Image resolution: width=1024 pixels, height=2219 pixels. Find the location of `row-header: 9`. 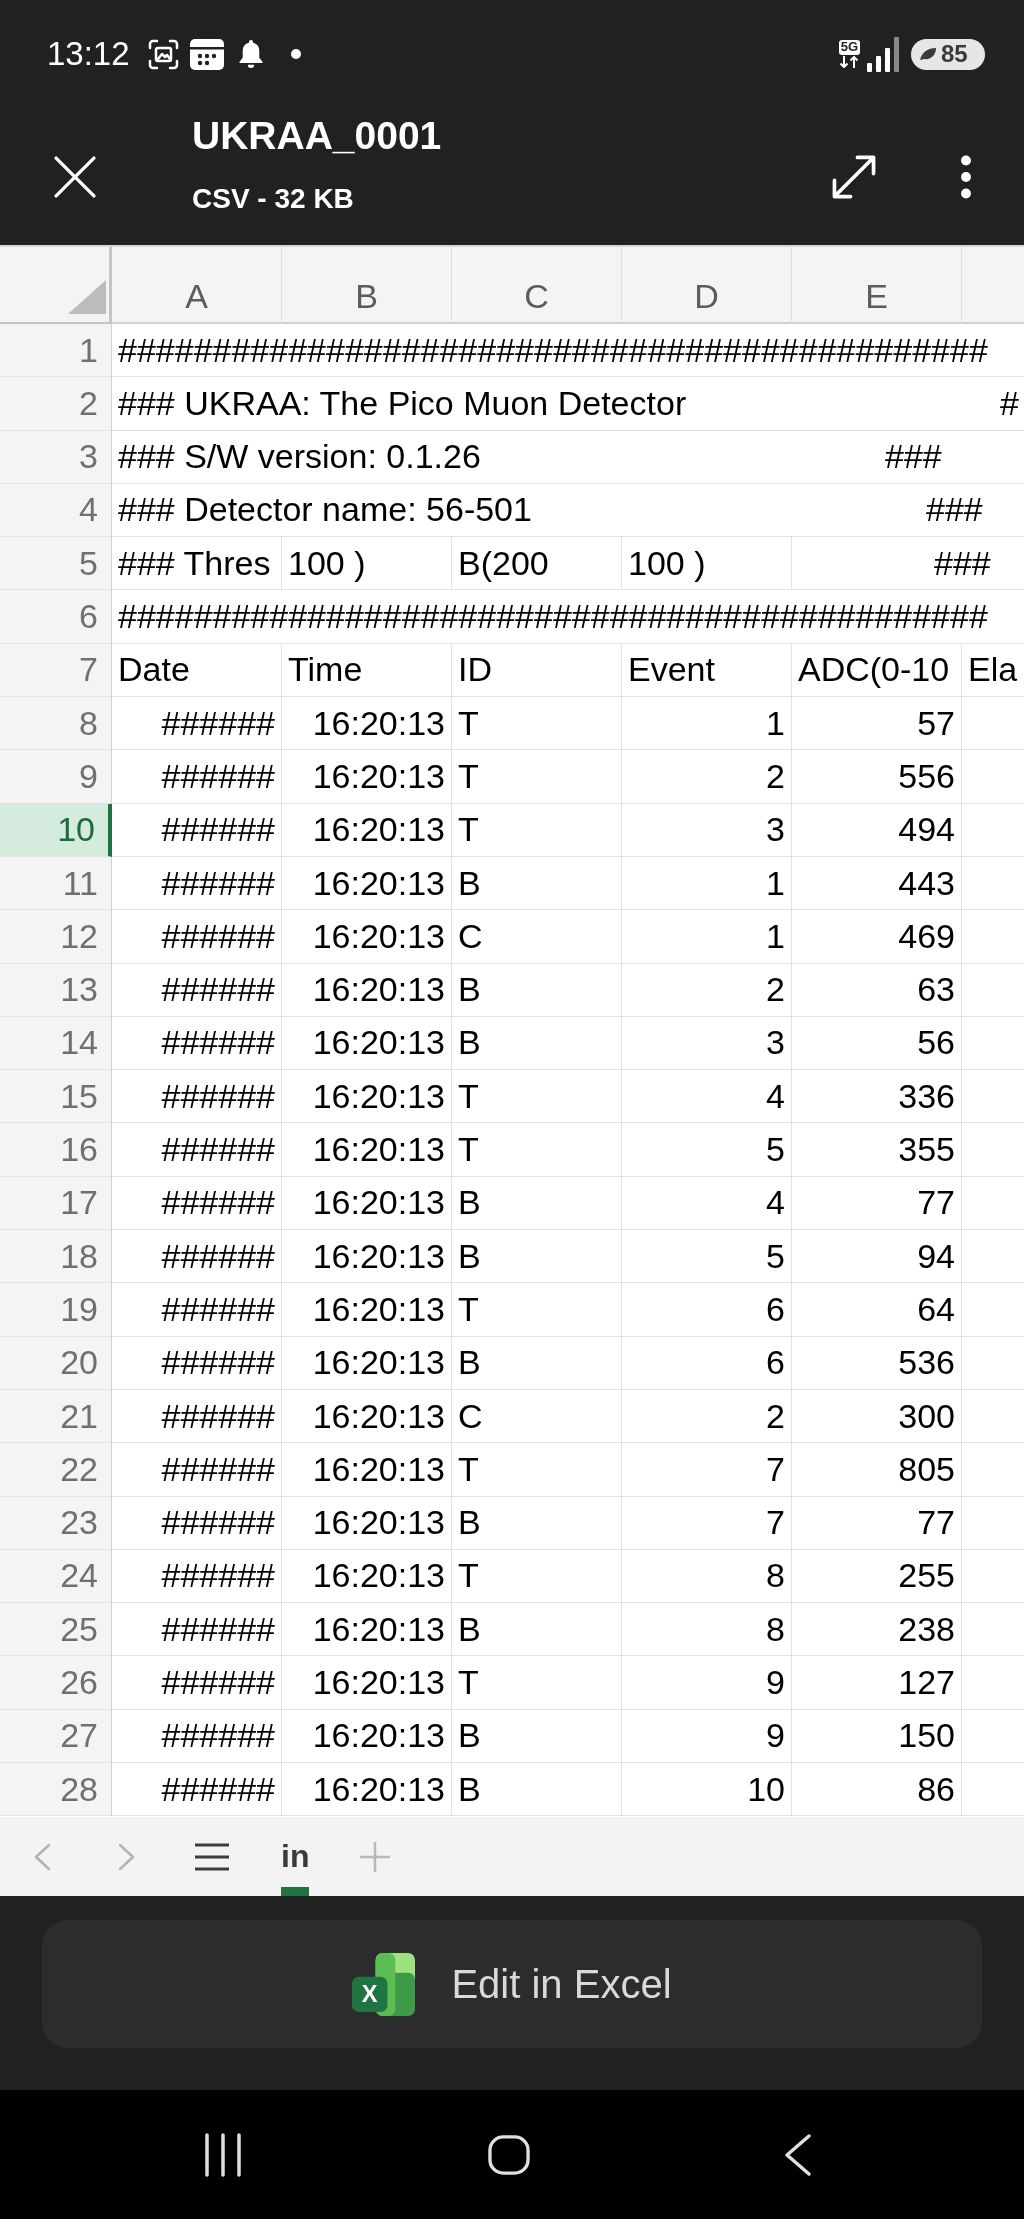

row-header: 9 is located at coordinates (56, 777).